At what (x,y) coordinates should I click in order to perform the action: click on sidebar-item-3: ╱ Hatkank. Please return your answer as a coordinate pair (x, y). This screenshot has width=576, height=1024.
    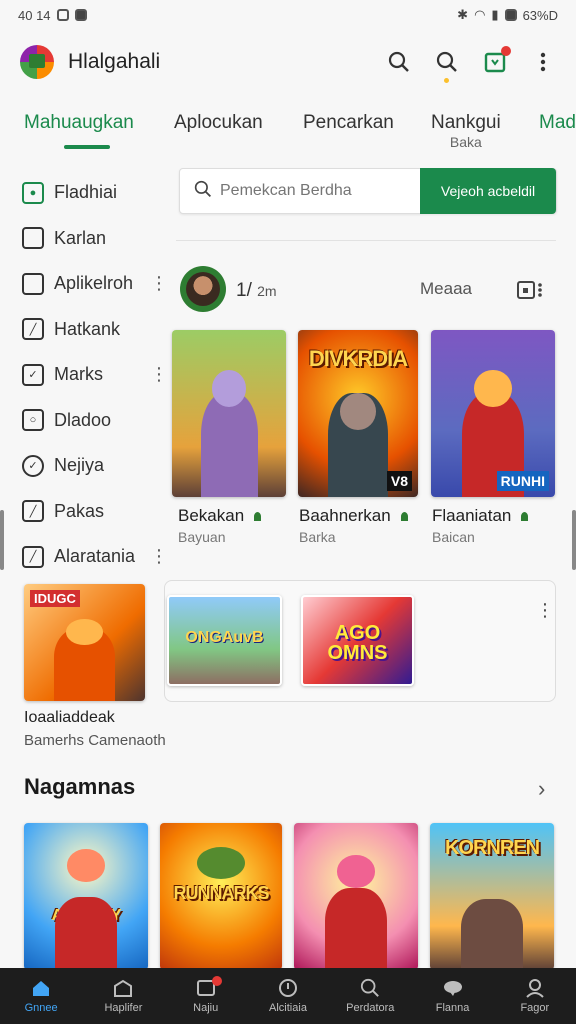
    Looking at the image, I should click on (97, 330).